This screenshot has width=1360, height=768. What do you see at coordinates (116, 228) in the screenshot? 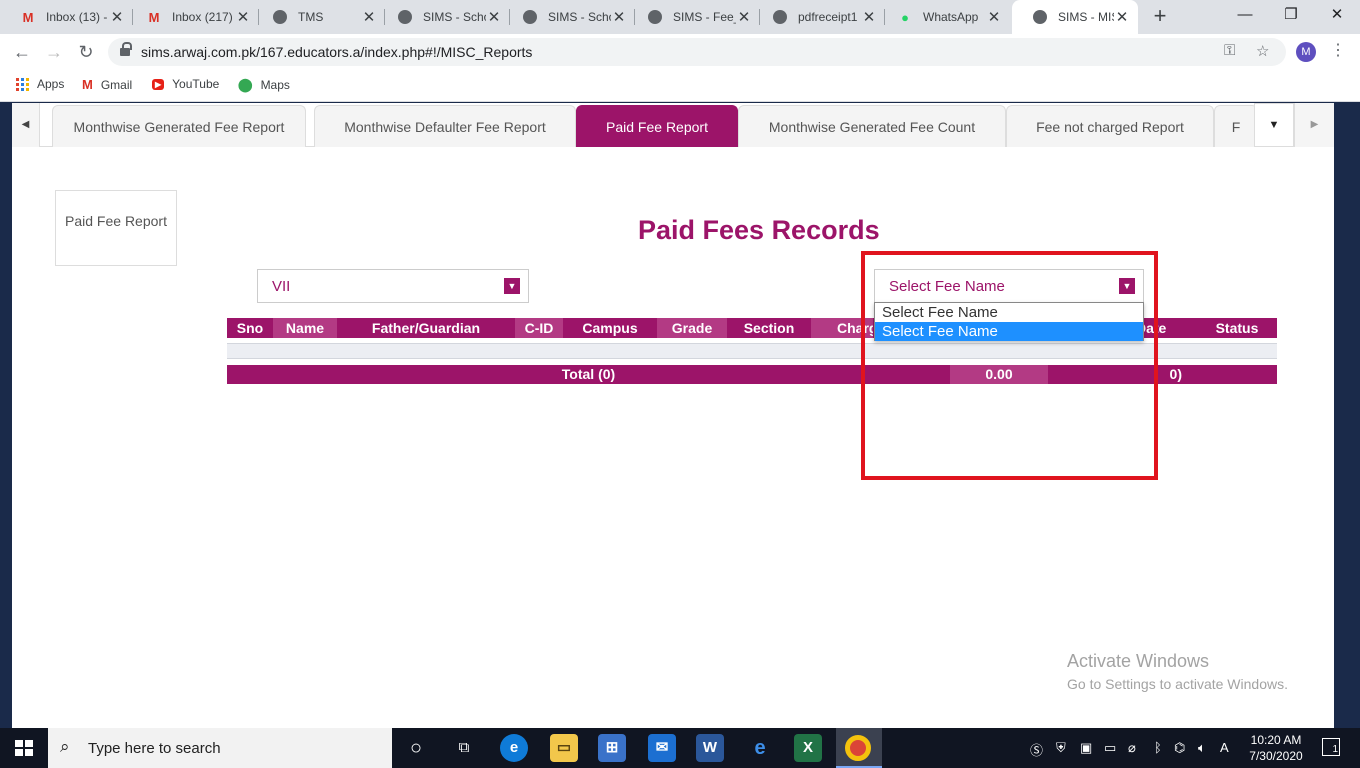
I see `side-card-paid-fee: Paid Fee Report` at bounding box center [116, 228].